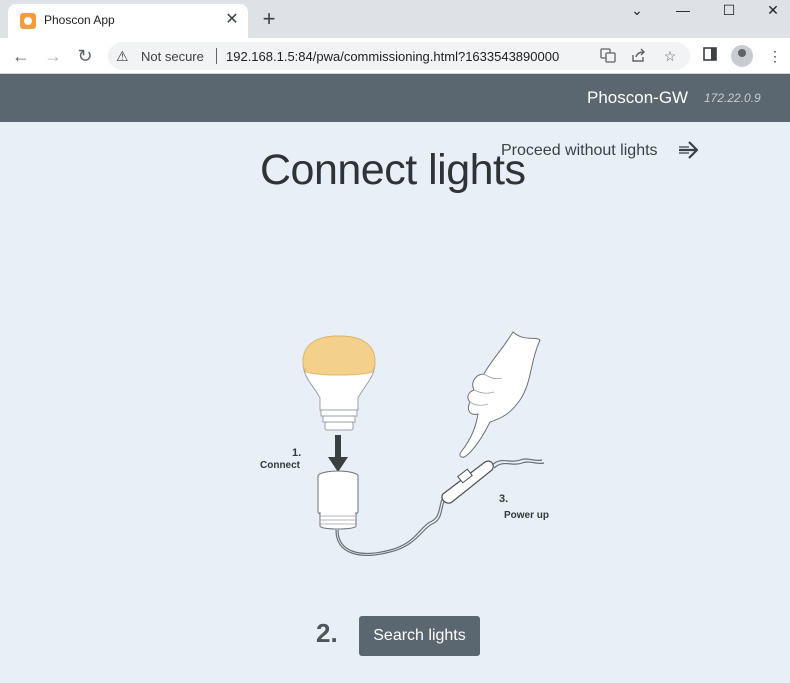  Describe the element at coordinates (393, 170) in the screenshot. I see `page-title: Connect lights` at that location.